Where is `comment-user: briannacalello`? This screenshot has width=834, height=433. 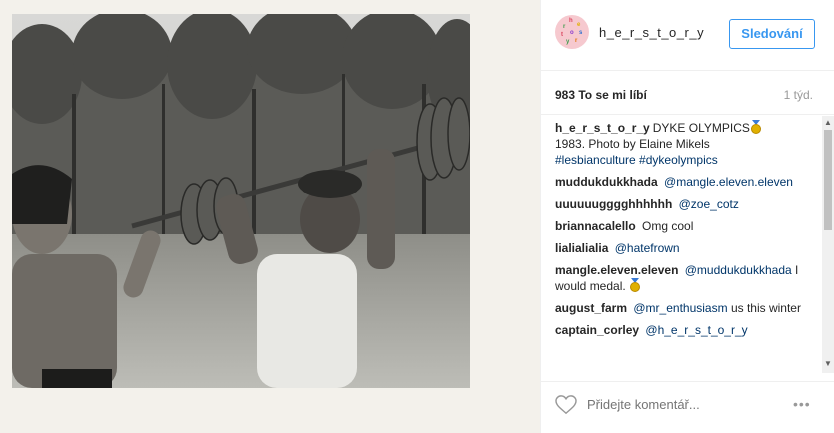
comment-user: briannacalello is located at coordinates (595, 226).